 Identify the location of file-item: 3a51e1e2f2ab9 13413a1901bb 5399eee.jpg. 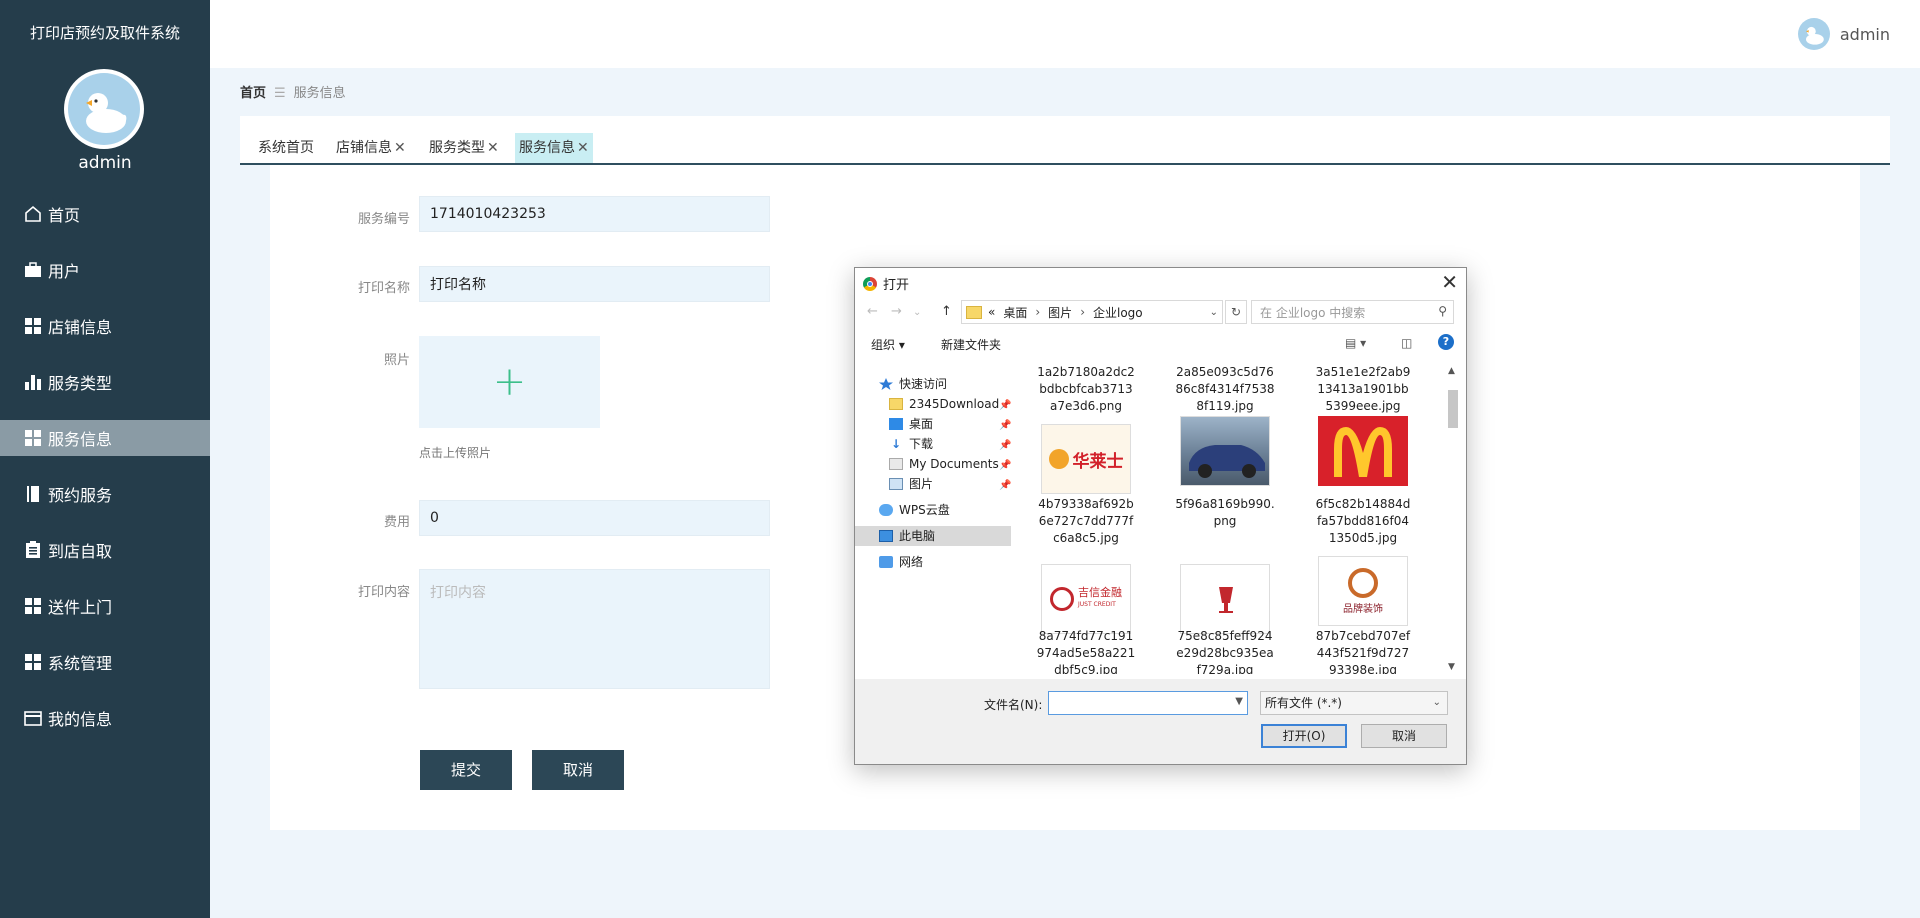
(1363, 389).